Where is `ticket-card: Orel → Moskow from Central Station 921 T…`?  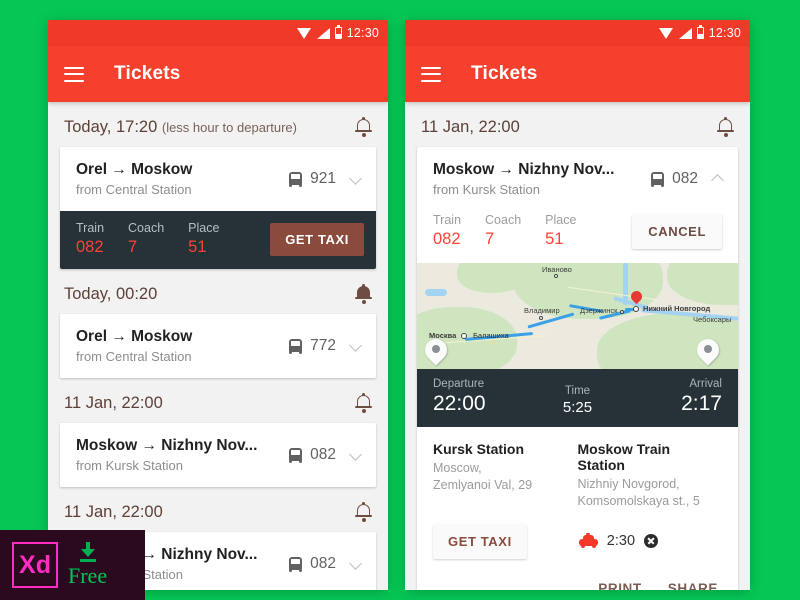 ticket-card: Orel → Moskow from Central Station 921 T… is located at coordinates (218, 208).